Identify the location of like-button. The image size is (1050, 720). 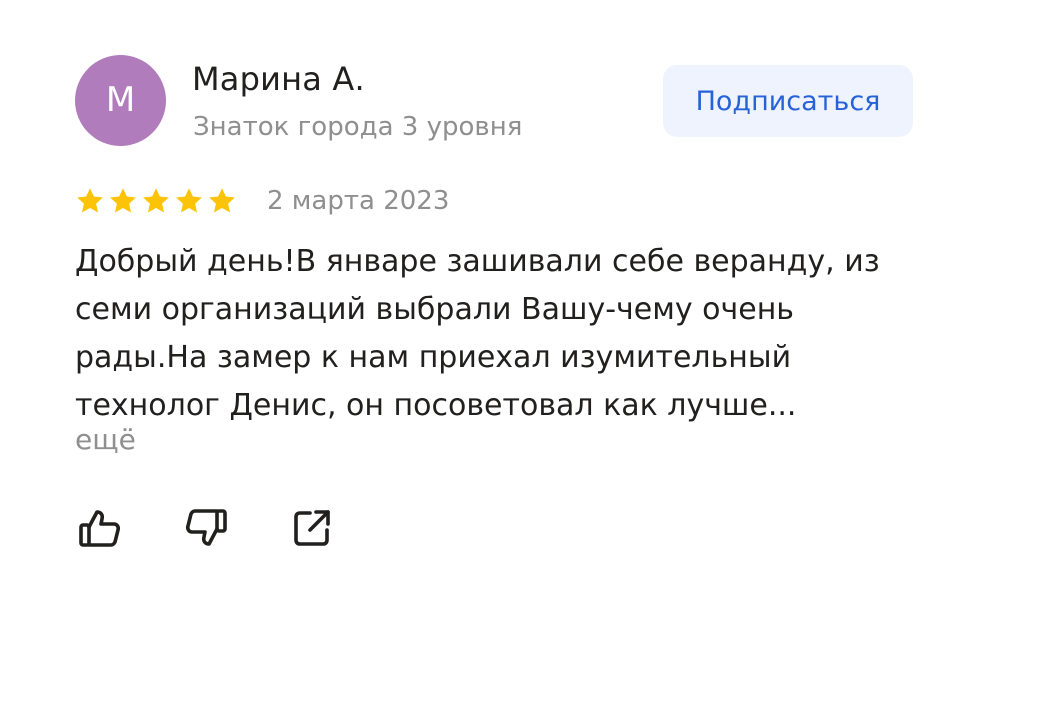
(100, 528).